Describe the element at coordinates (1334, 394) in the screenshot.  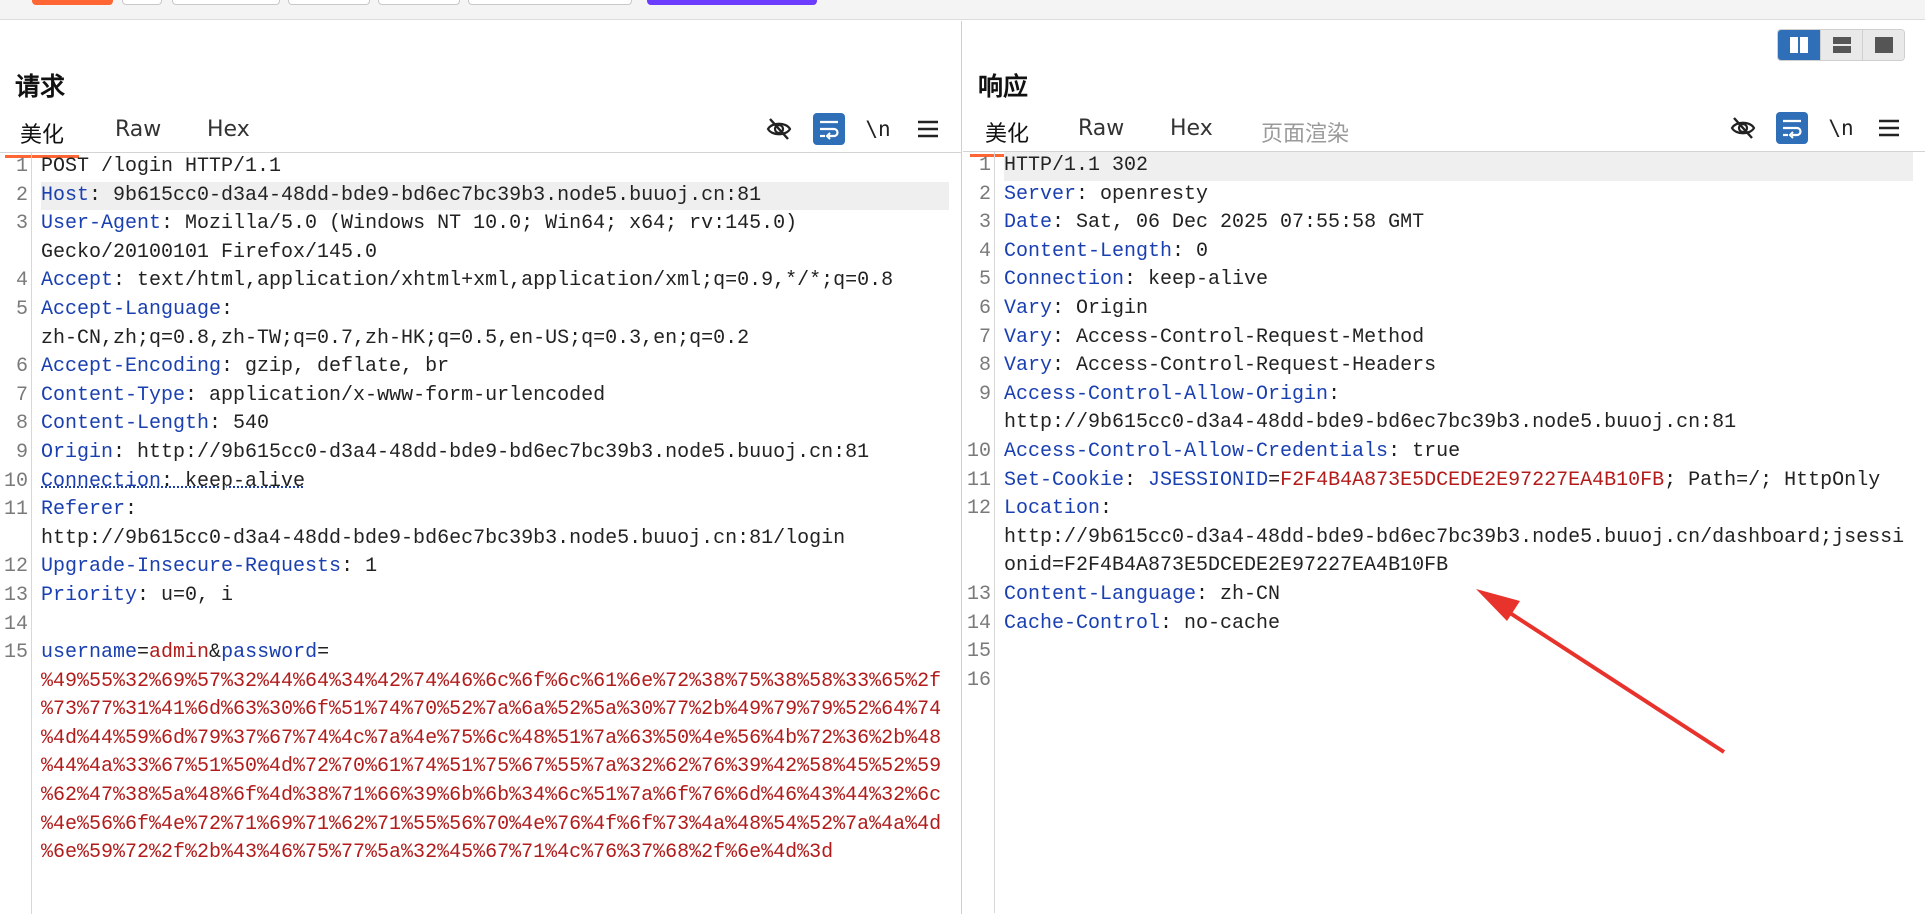
I see `header-value: :` at that location.